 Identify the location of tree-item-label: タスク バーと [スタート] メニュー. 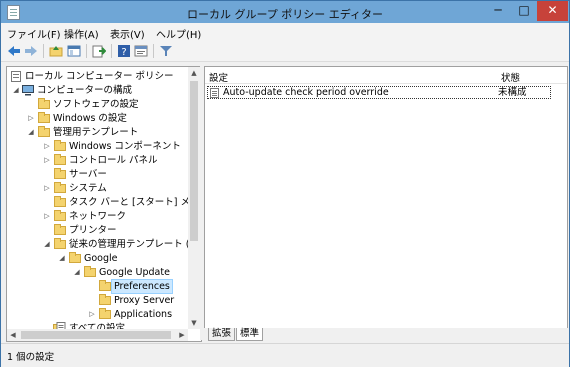
(135, 202).